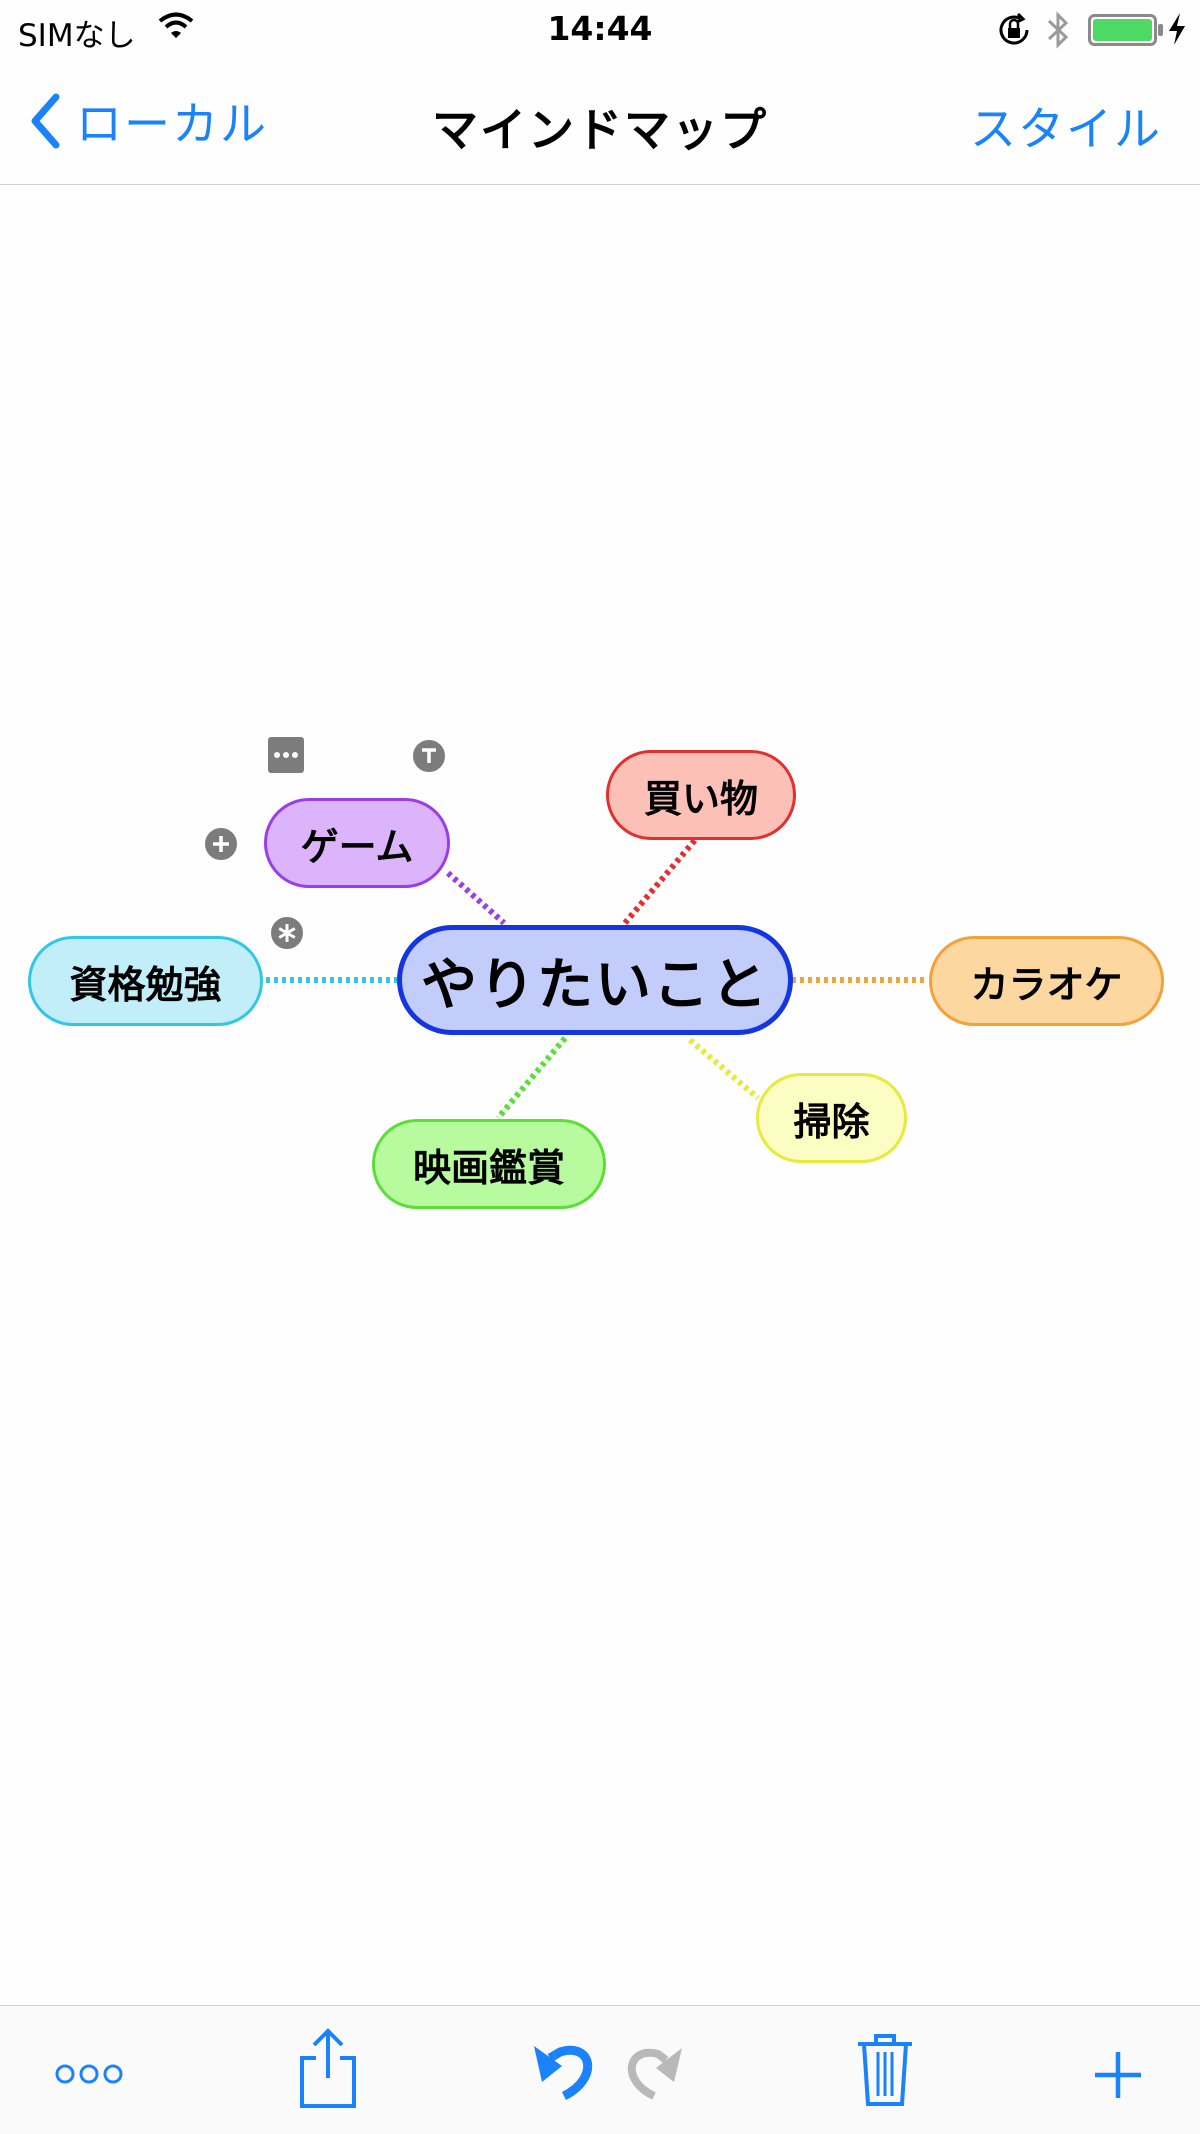 Image resolution: width=1200 pixels, height=2134 pixels. I want to click on redo-icon, so click(653, 2070).